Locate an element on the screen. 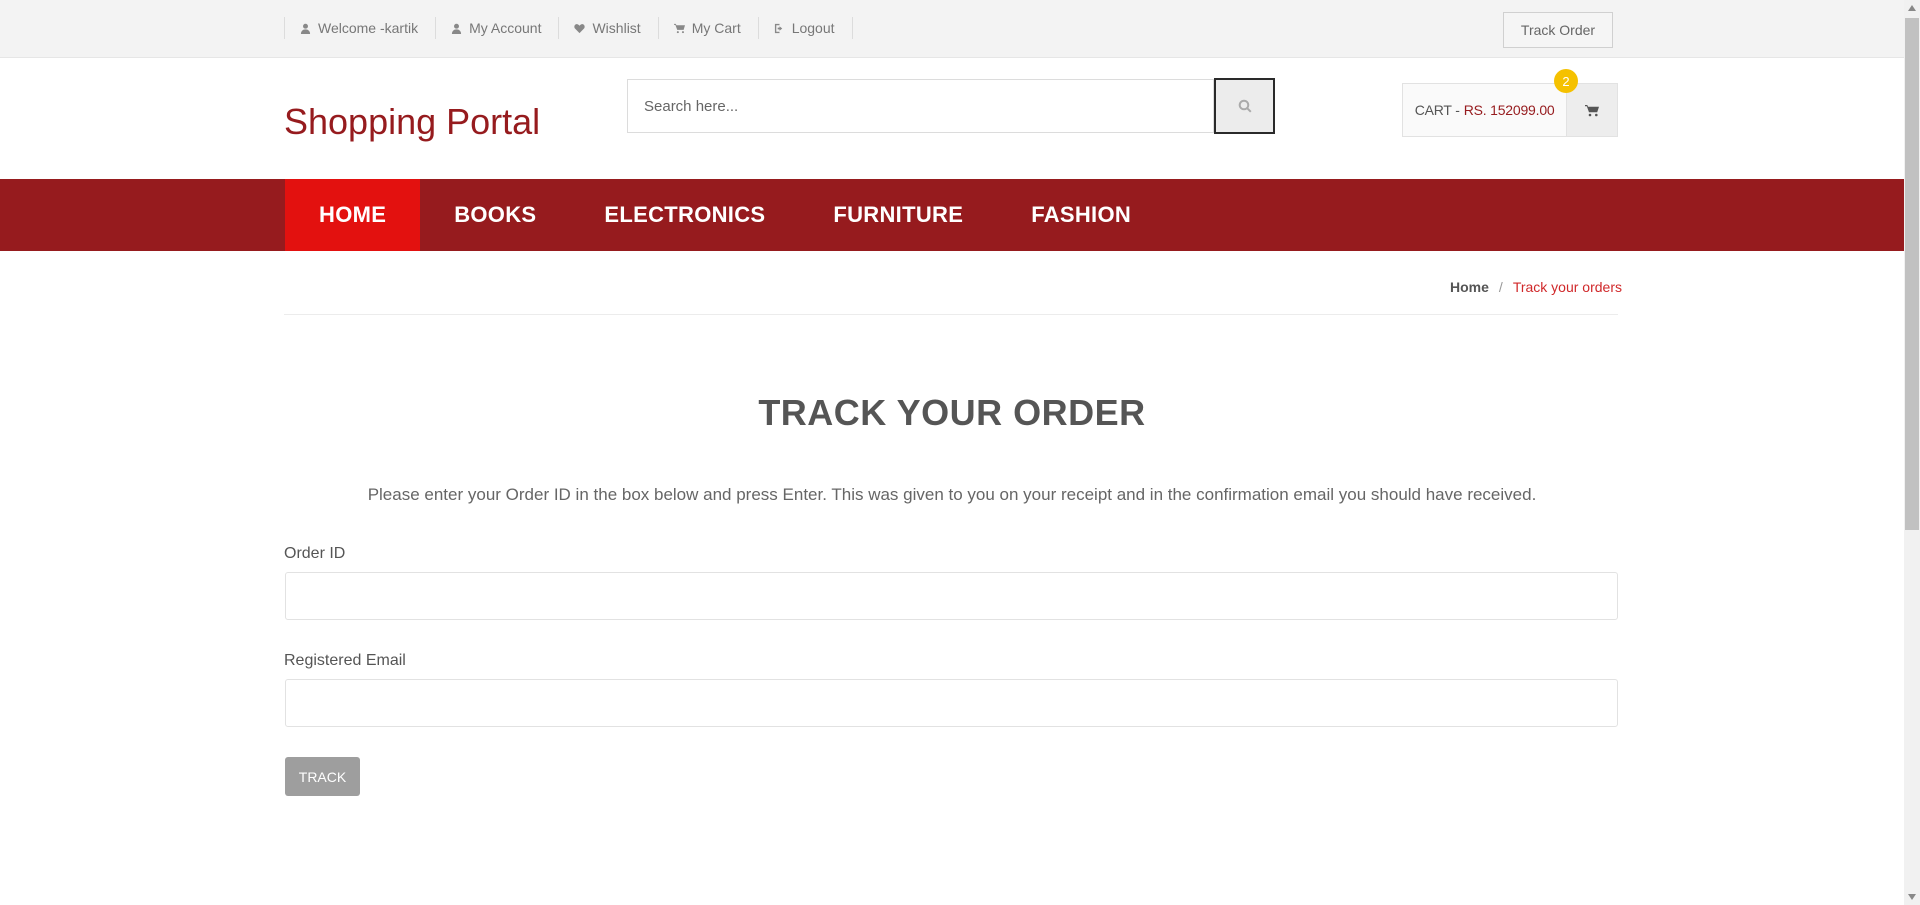  wishlist-link: Wishlist is located at coordinates (609, 28).